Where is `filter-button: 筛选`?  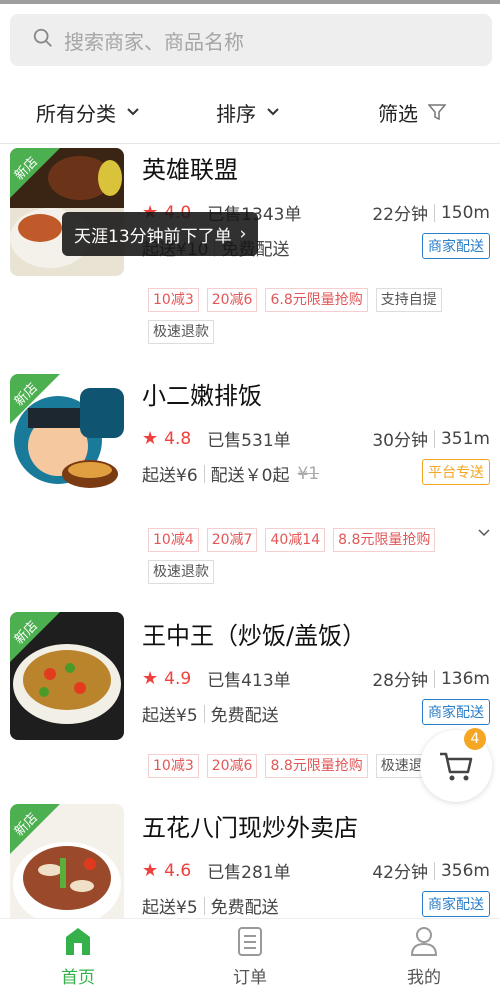 filter-button: 筛选 is located at coordinates (412, 112).